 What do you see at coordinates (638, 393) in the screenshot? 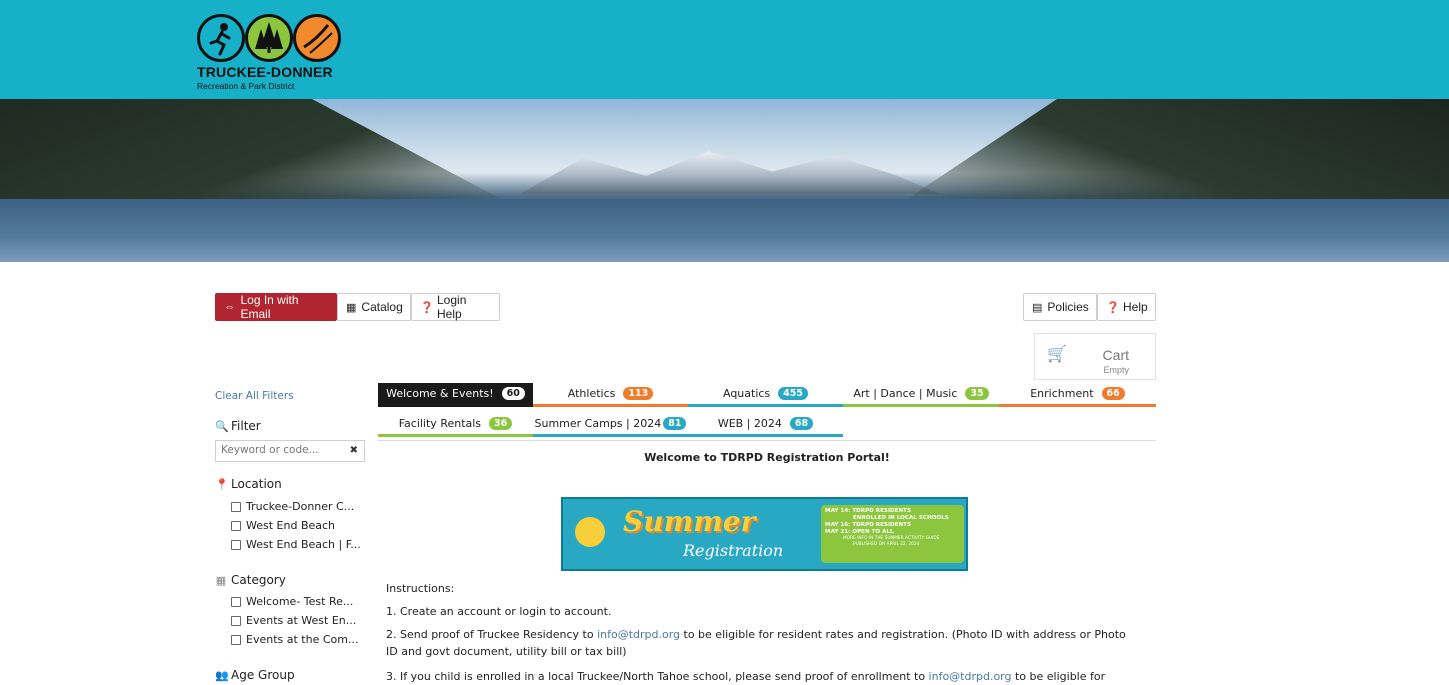
I see `tab-count-badge: 113` at bounding box center [638, 393].